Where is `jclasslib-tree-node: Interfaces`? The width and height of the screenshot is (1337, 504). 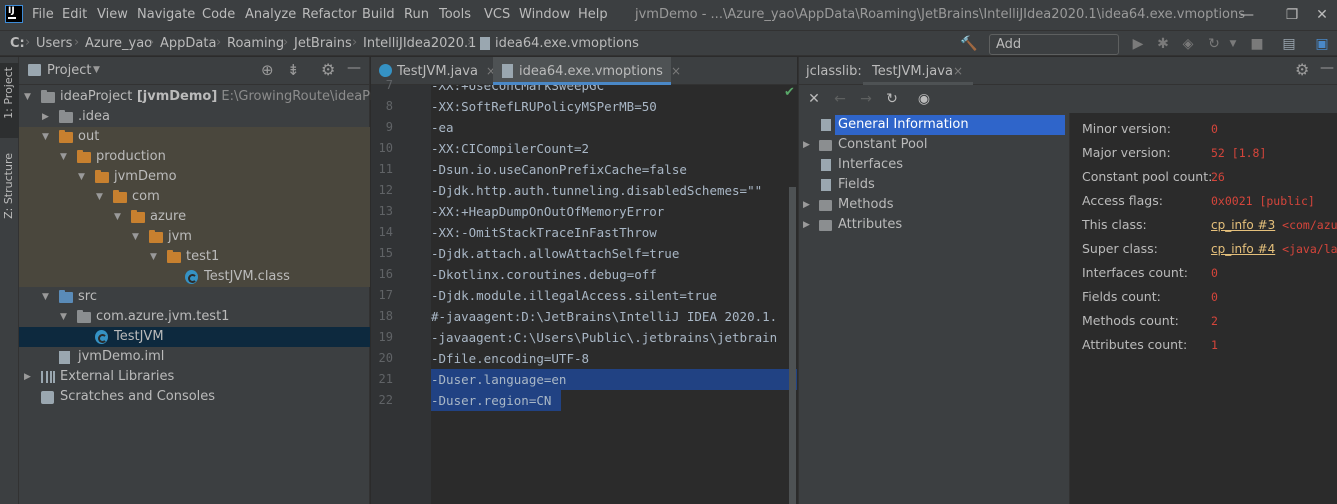 jclasslib-tree-node: Interfaces is located at coordinates (934, 165).